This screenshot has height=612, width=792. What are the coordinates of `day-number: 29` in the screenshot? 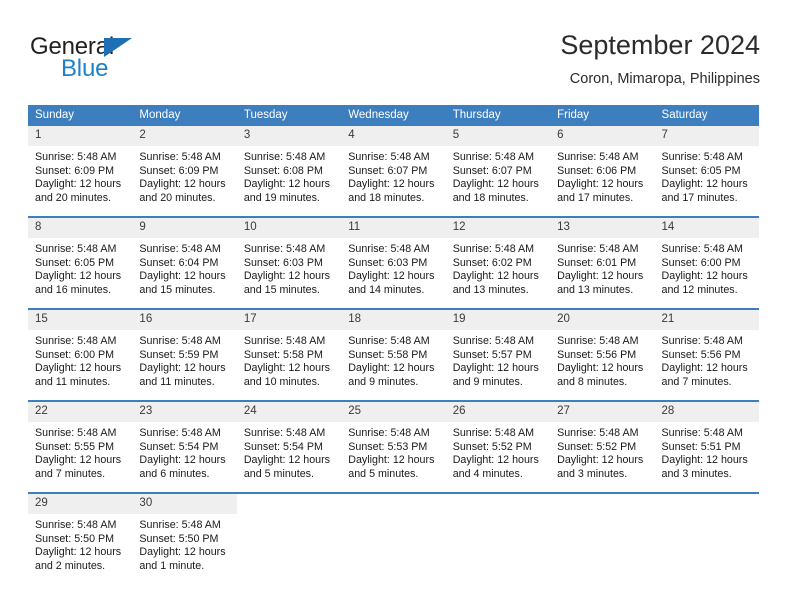 It's located at (80, 504).